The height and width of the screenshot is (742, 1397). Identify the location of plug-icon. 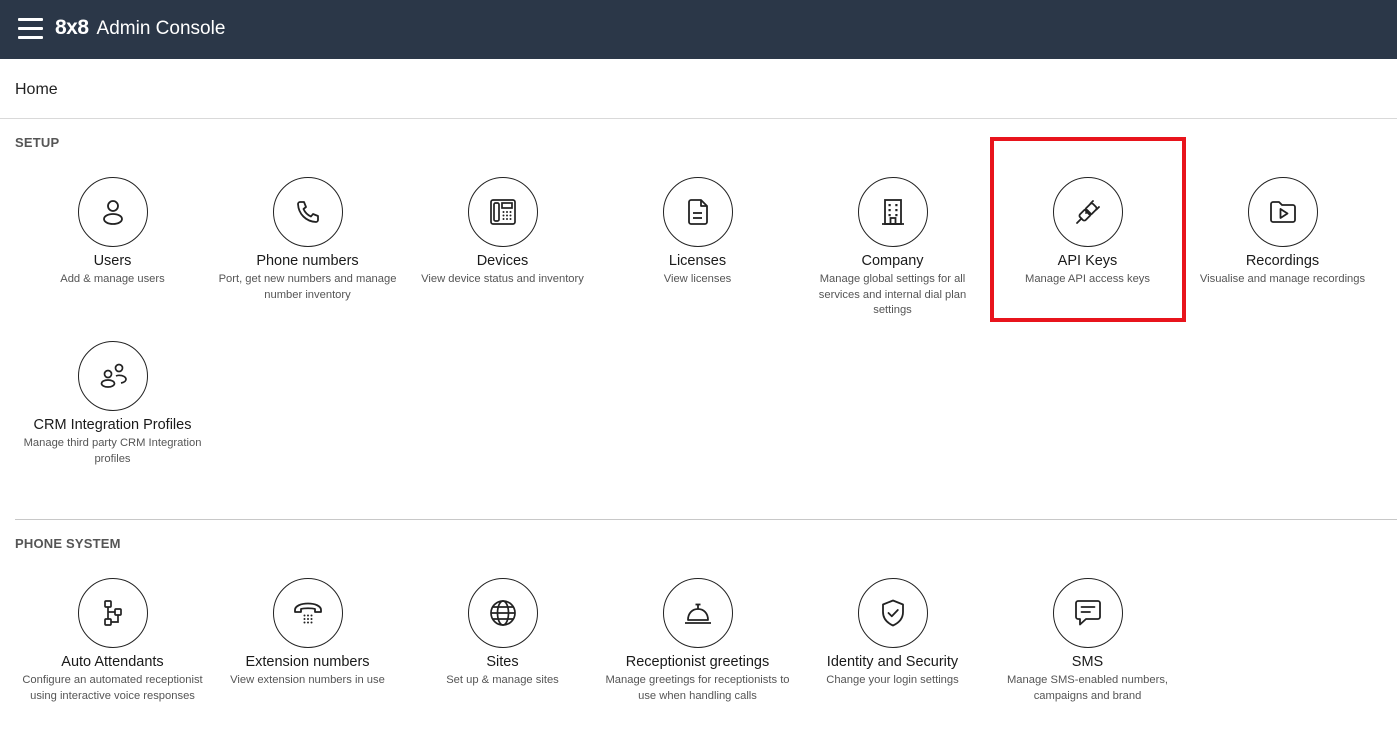
(1087, 212).